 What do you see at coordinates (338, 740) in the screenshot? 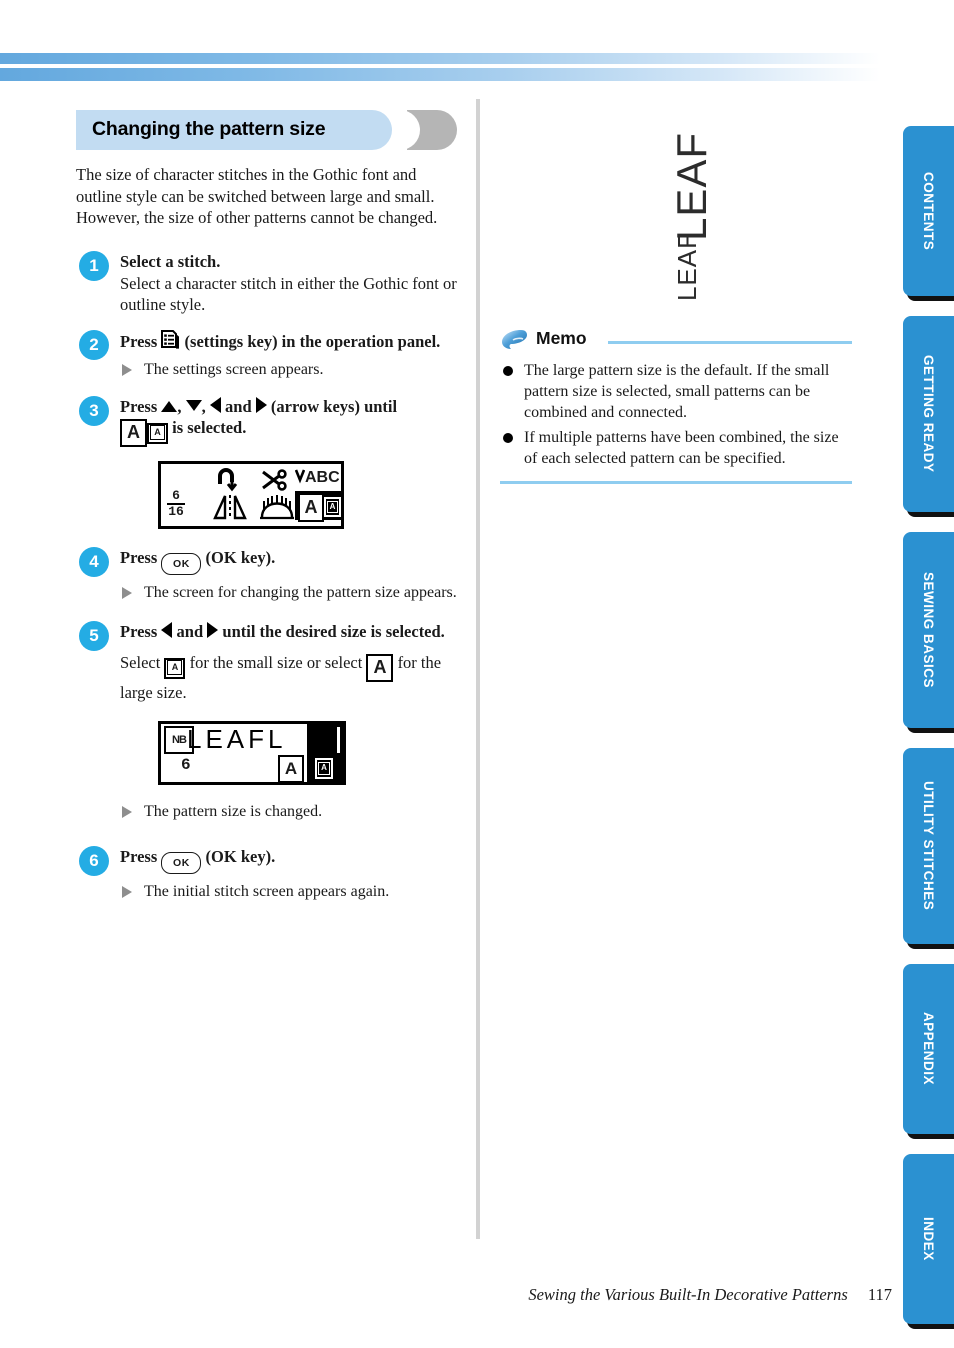
I see `lcd-cursor` at bounding box center [338, 740].